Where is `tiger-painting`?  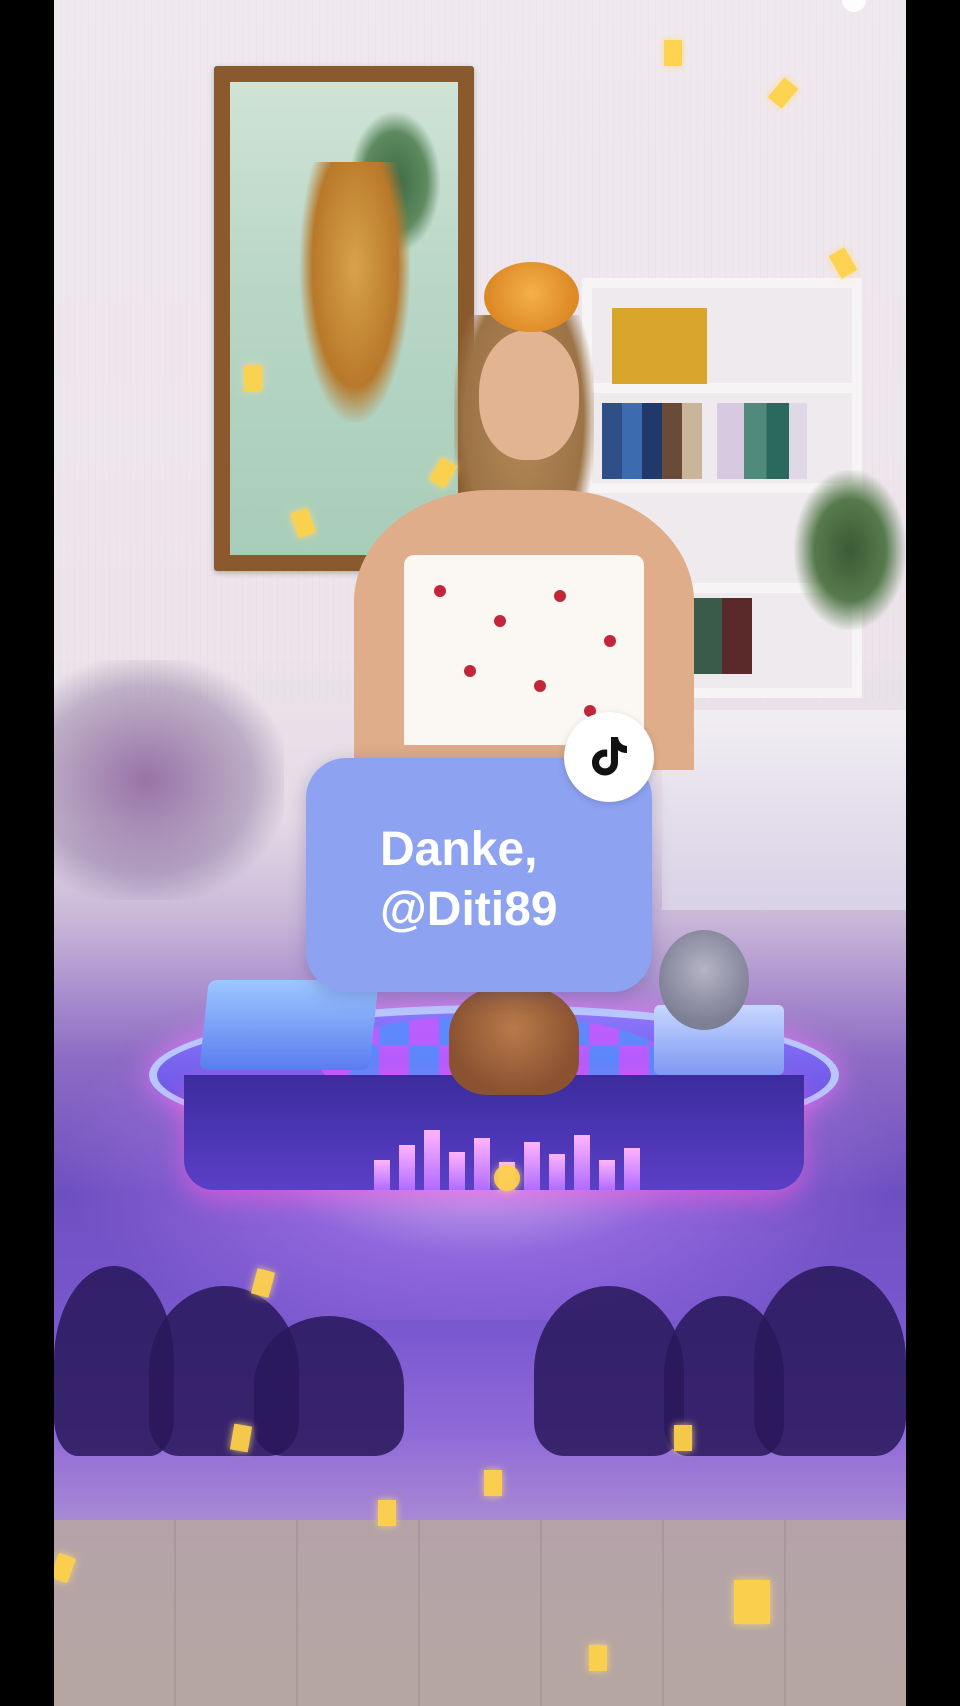
tiger-painting is located at coordinates (344, 318).